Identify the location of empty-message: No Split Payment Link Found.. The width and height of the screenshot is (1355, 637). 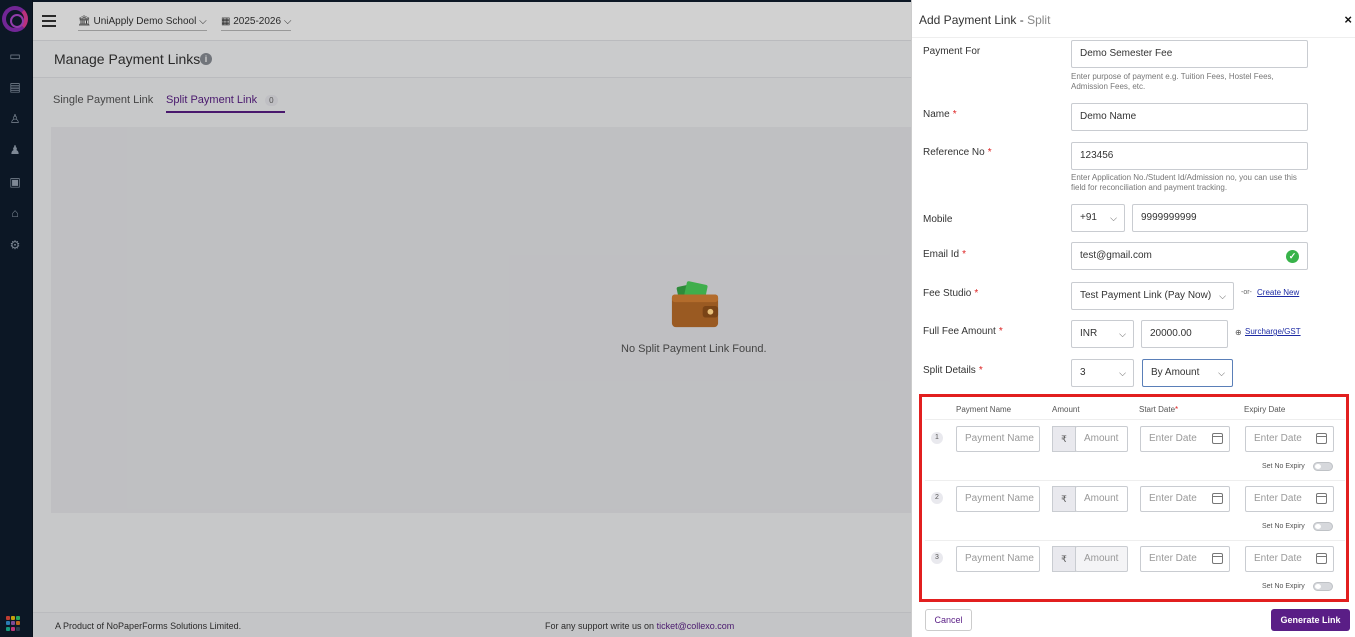
(694, 349).